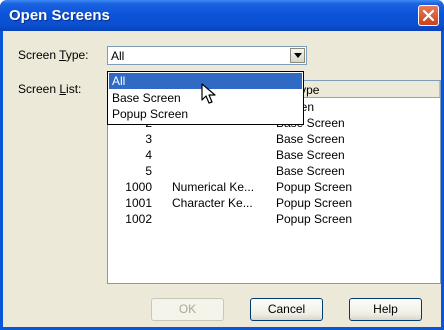  I want to click on close-button, so click(428, 15).